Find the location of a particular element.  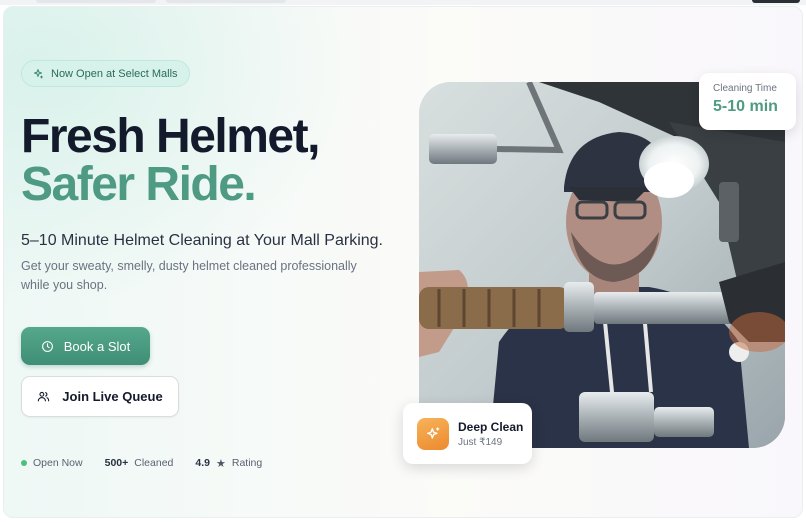

deep-clean-title: Deep Clean is located at coordinates (491, 426).